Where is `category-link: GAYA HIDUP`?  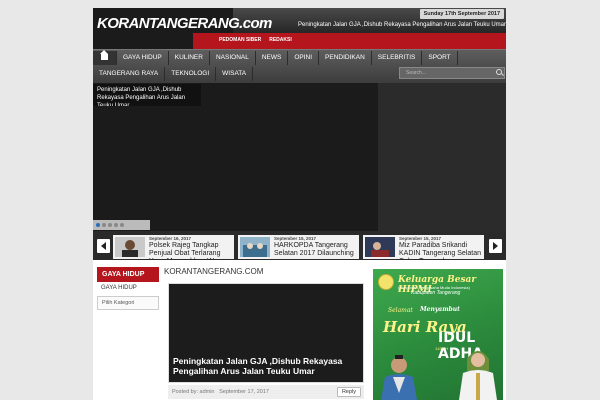 category-link: GAYA HIDUP is located at coordinates (128, 287).